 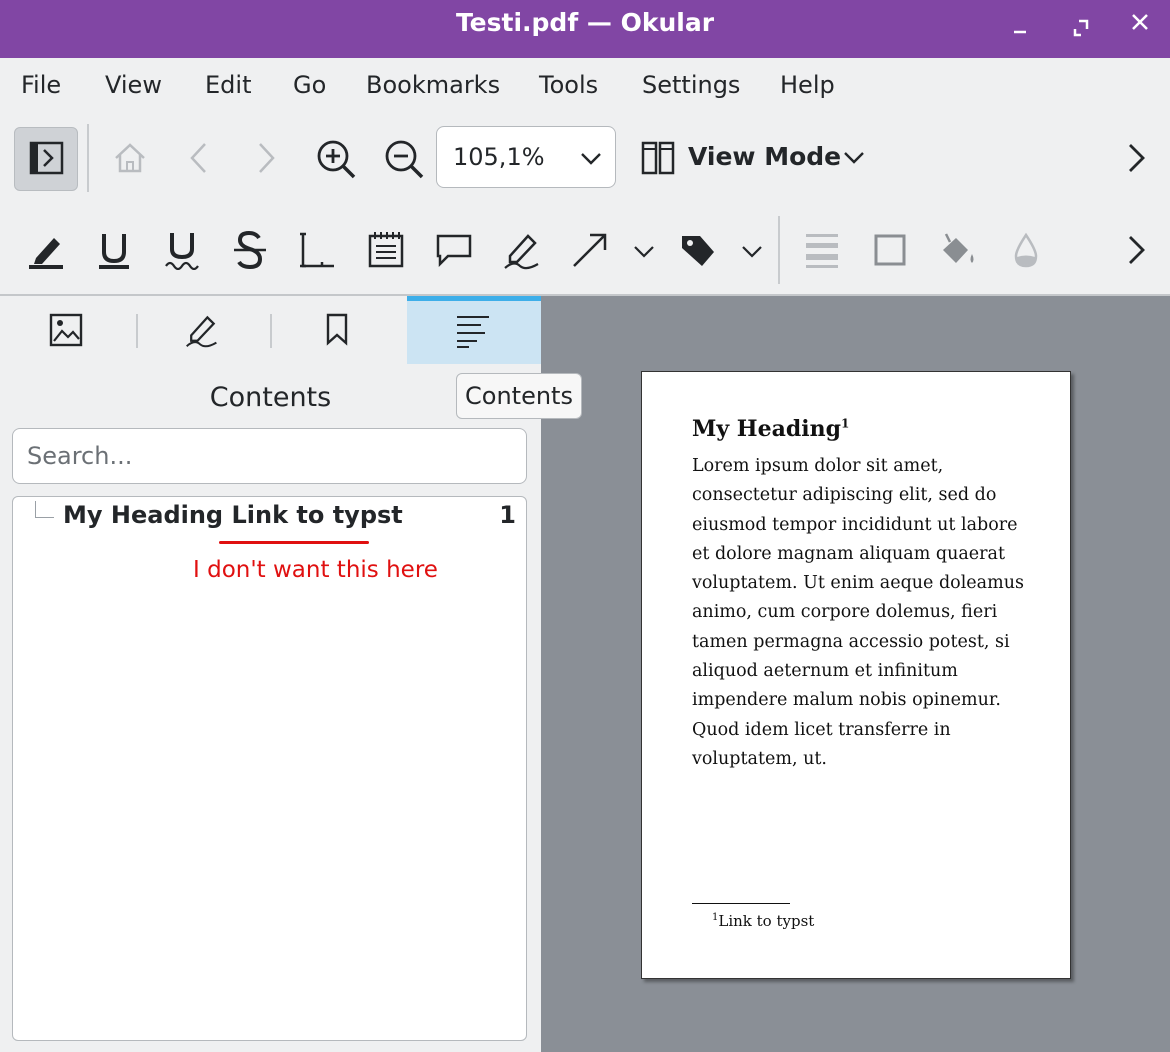 I want to click on toolbar-overflow-button, so click(x=1137, y=158).